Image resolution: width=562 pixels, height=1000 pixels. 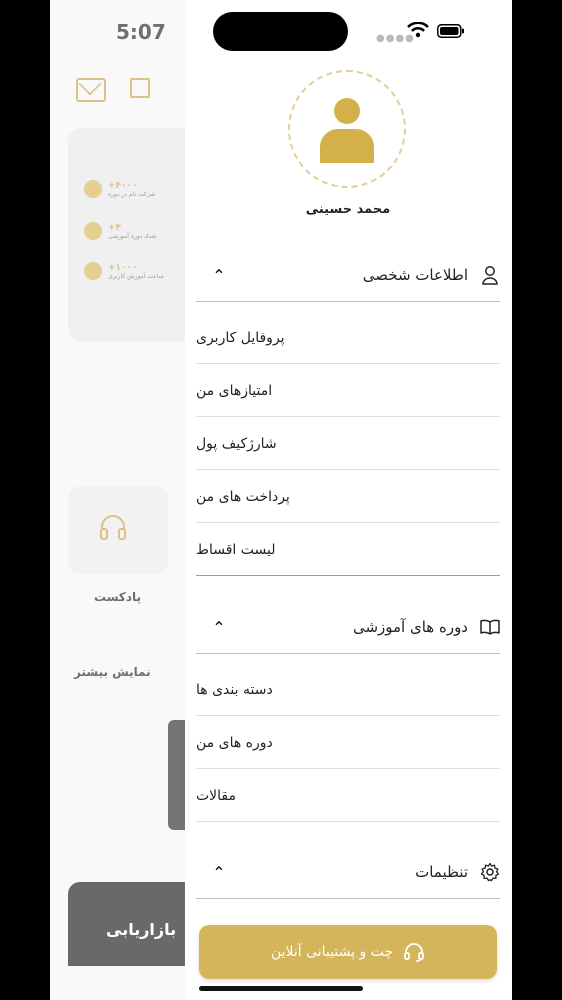 I want to click on menu-item-payments: پرداخت های من, so click(x=348, y=497).